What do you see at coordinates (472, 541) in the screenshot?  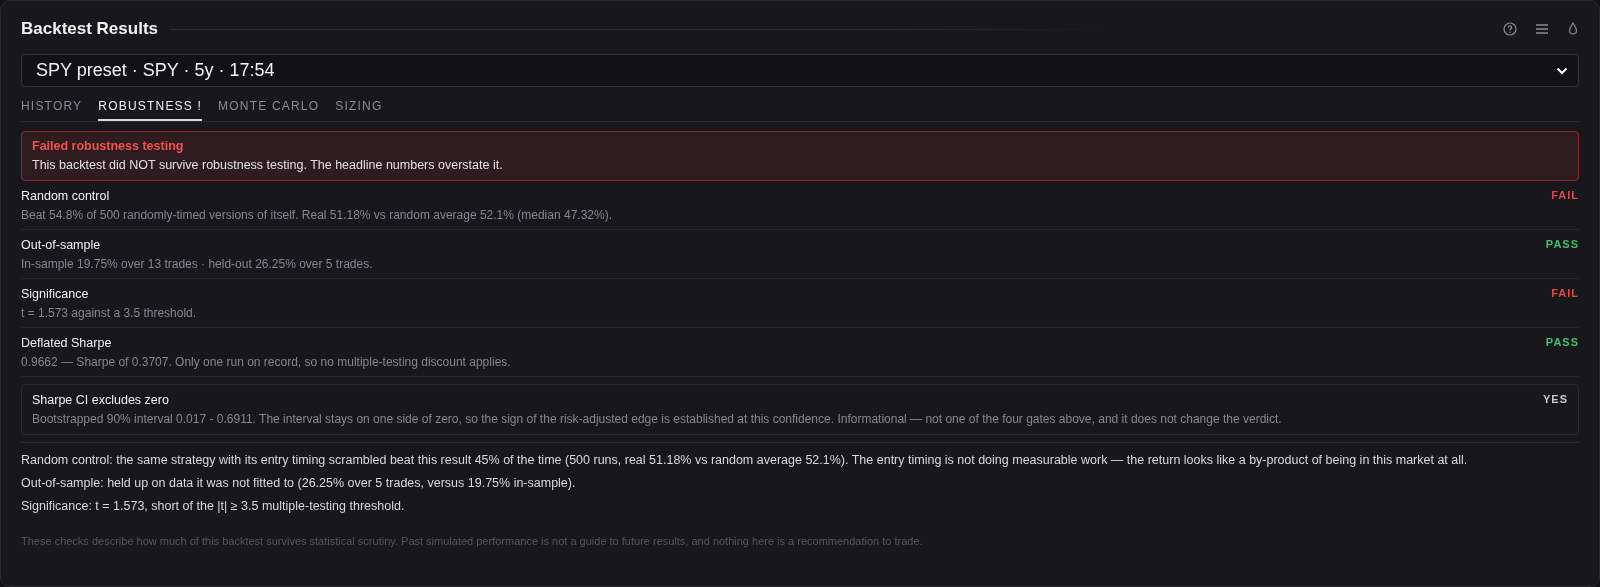 I see `disclaimer-text: These checks describe how much of this backtest survives statistical scrutiny. Past simulated performance is not a guide to future results, and nothing here is a recommendation to trade.` at bounding box center [472, 541].